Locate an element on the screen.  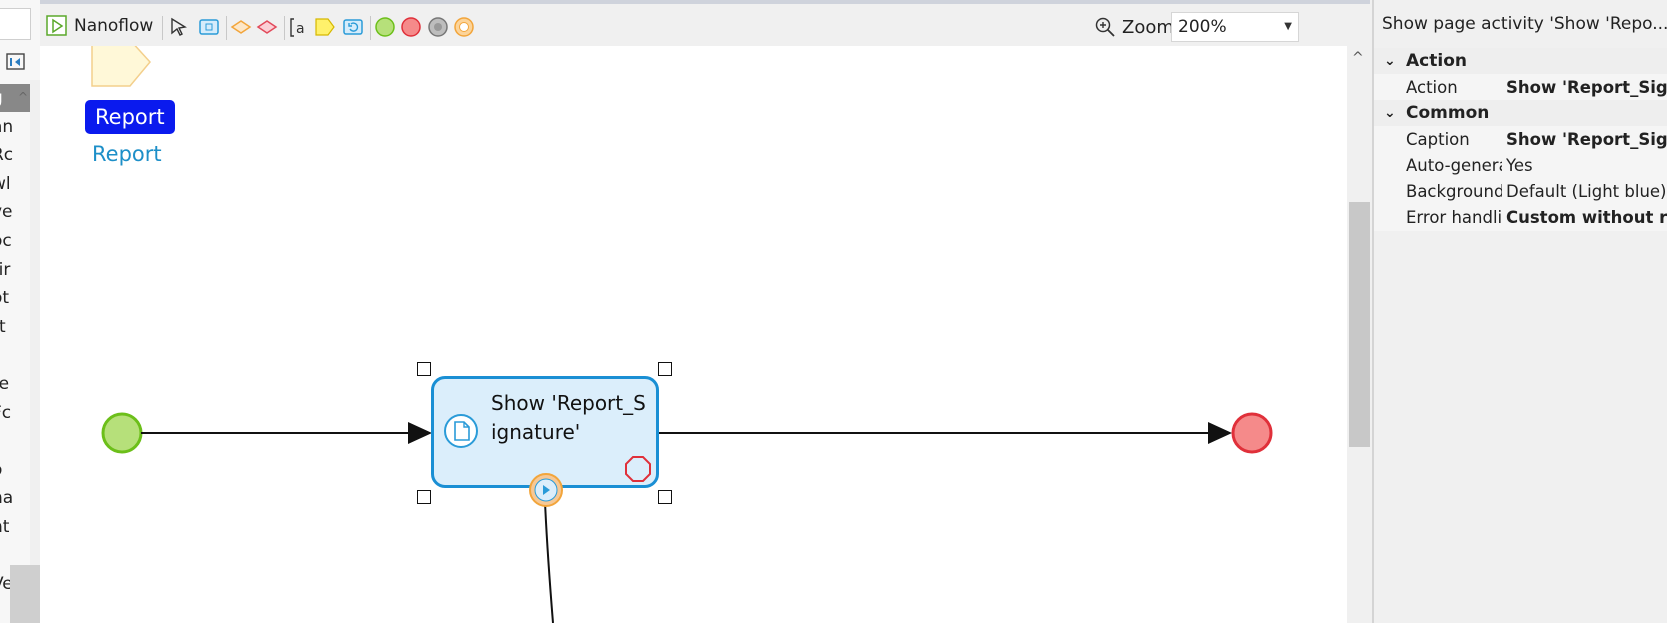
error-flow-line is located at coordinates (549, 562).